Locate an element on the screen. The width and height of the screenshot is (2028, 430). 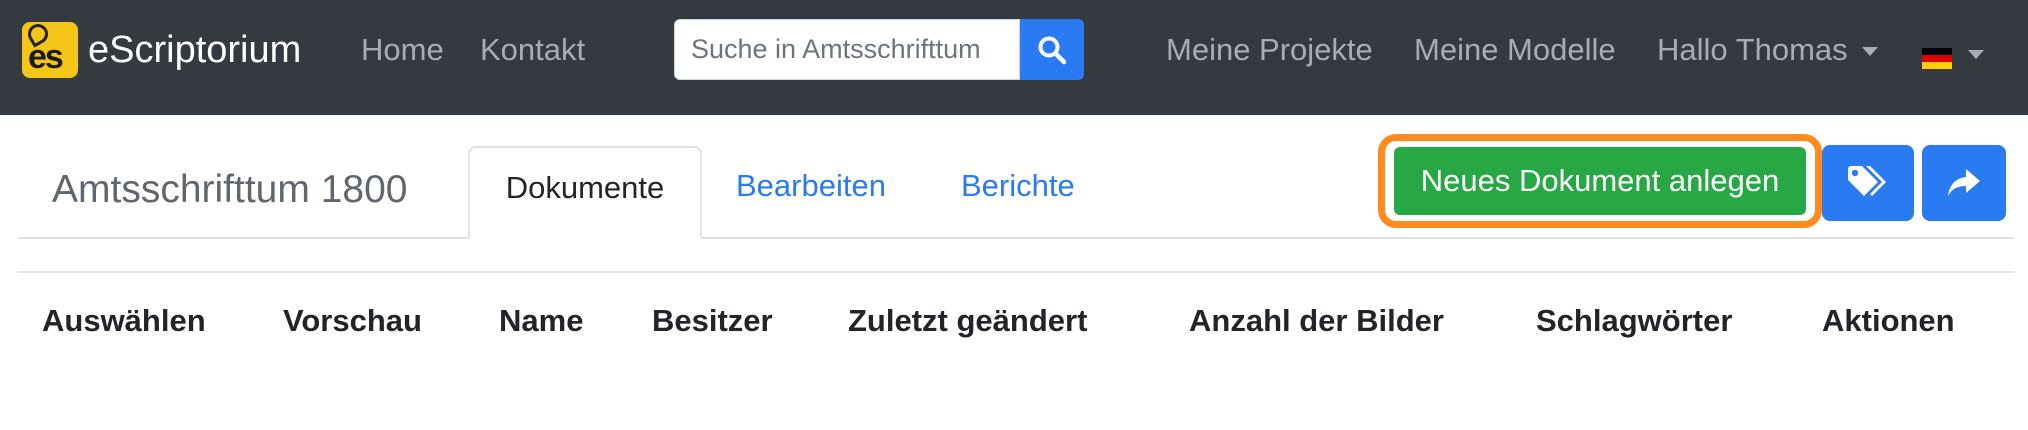
tab-documents: Dokumente is located at coordinates (585, 192).